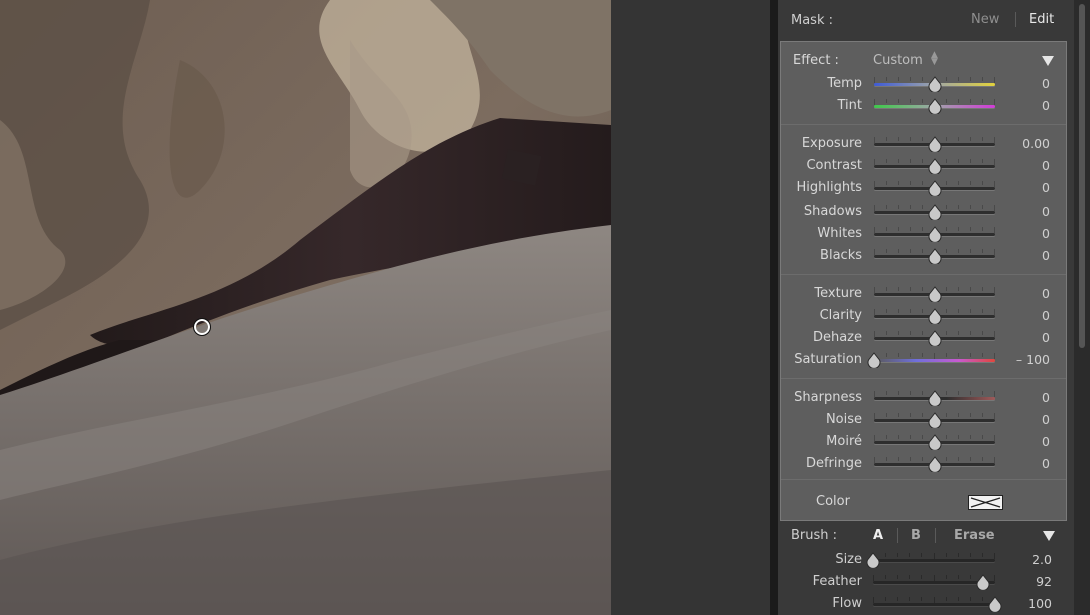 The height and width of the screenshot is (615, 1090). Describe the element at coordinates (828, 397) in the screenshot. I see `sharpness-label: Sharpness` at that location.